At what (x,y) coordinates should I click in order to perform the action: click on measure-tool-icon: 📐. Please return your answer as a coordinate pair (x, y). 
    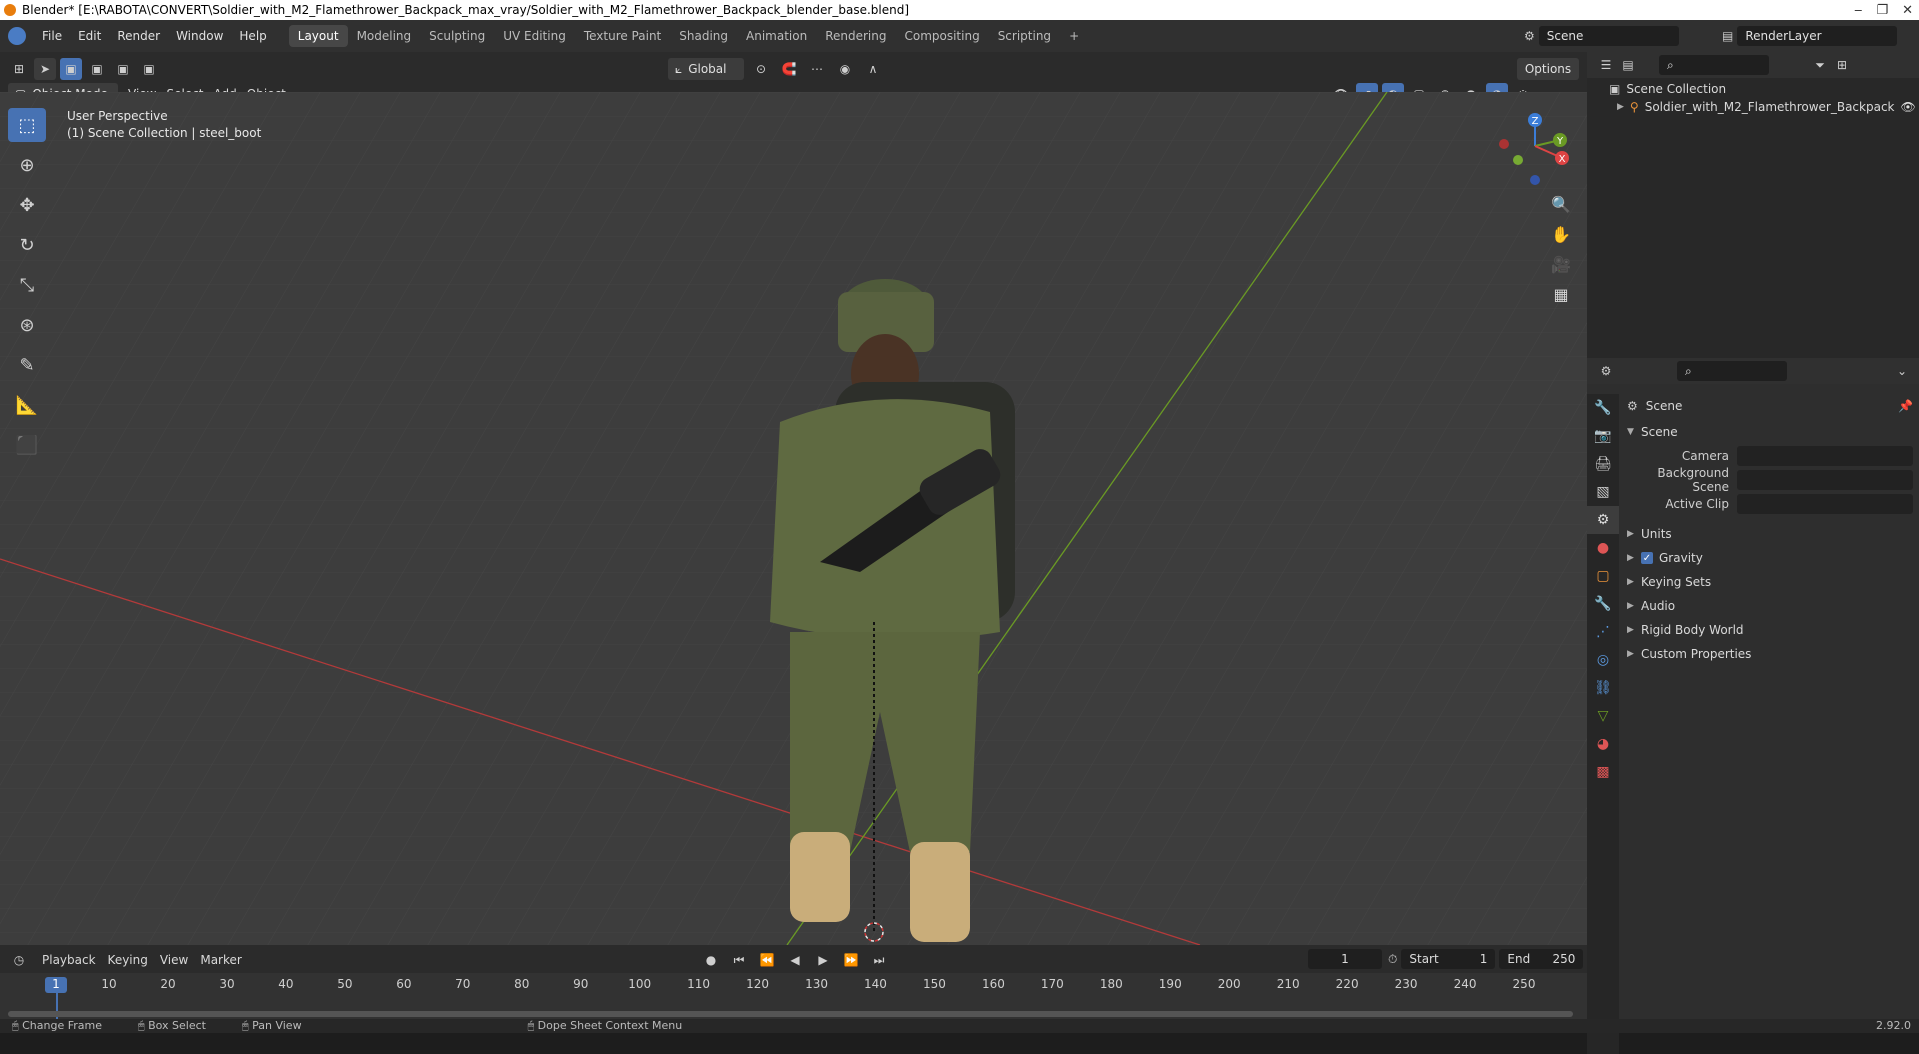
    Looking at the image, I should click on (27, 405).